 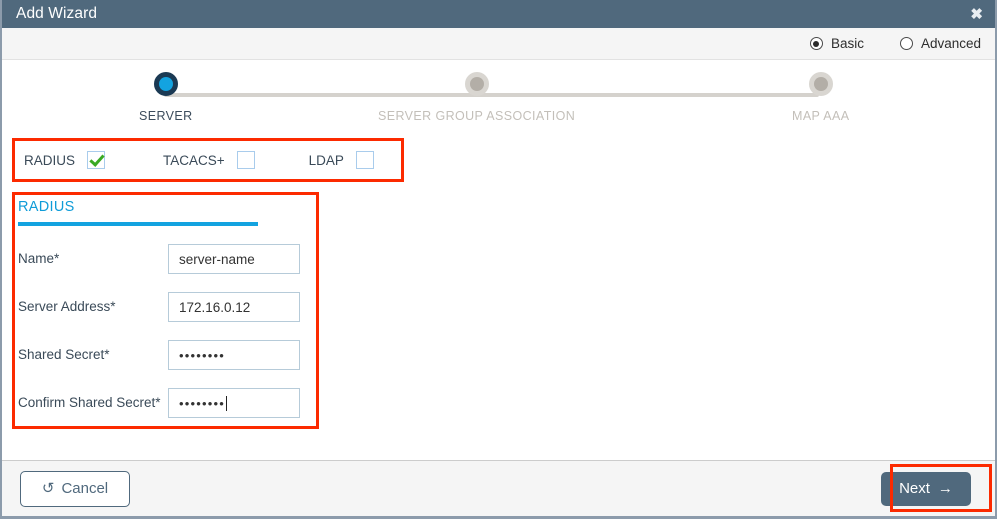 What do you see at coordinates (816, 43) in the screenshot?
I see `radio-basic-mark` at bounding box center [816, 43].